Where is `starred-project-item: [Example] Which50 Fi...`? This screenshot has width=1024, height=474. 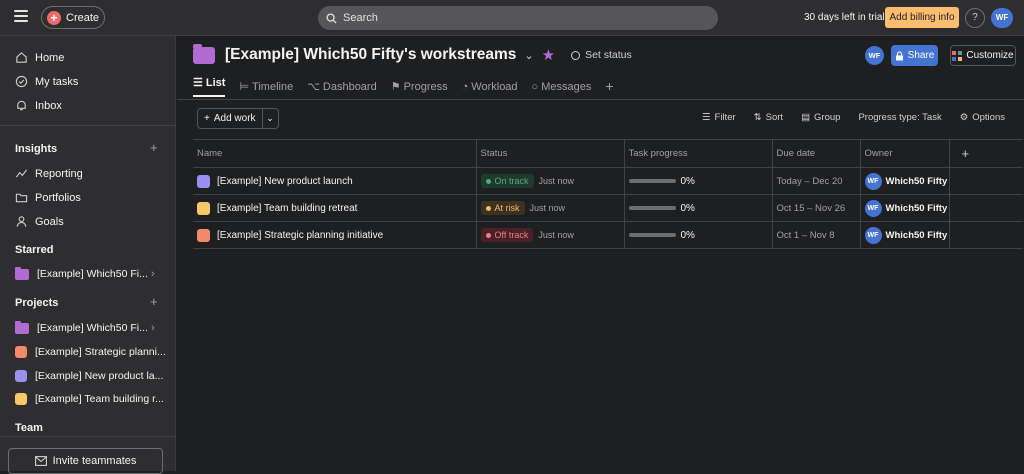 starred-project-item: [Example] Which50 Fi... is located at coordinates (81, 273).